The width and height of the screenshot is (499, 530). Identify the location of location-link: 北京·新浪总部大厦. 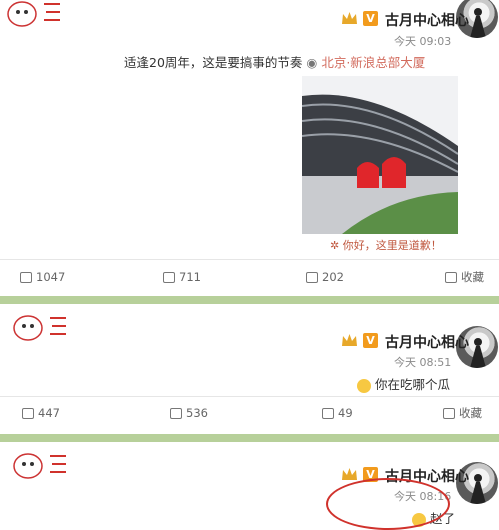
(373, 62).